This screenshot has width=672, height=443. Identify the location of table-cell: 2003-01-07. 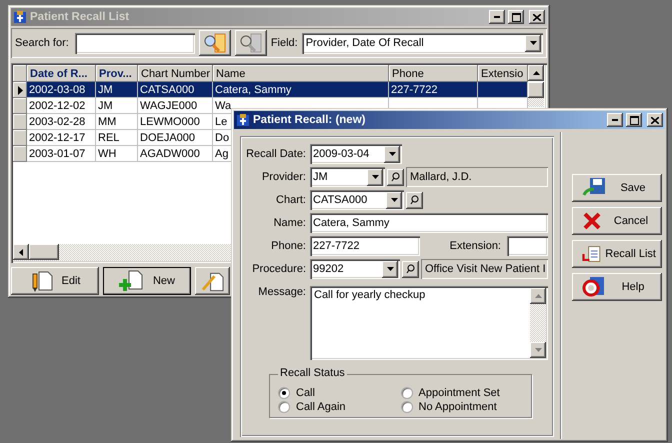
(61, 154).